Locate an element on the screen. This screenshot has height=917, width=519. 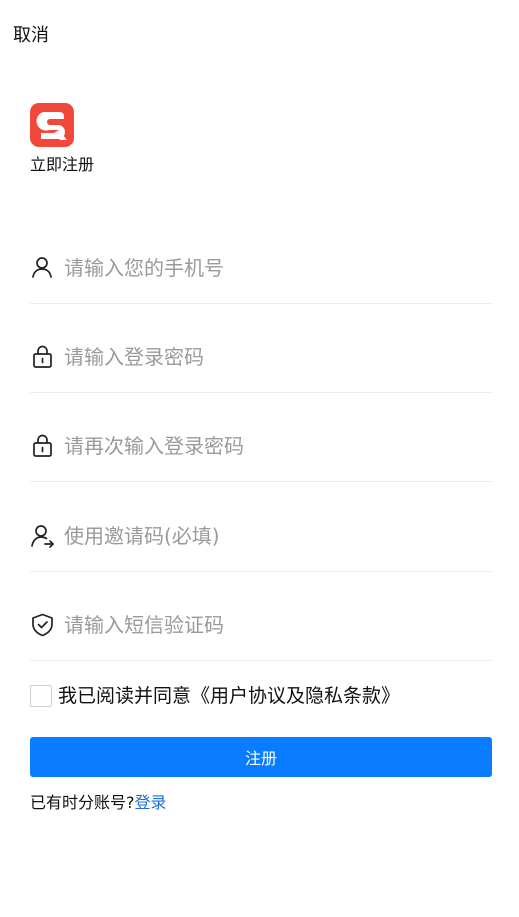
agreement-checkbox is located at coordinates (41, 696).